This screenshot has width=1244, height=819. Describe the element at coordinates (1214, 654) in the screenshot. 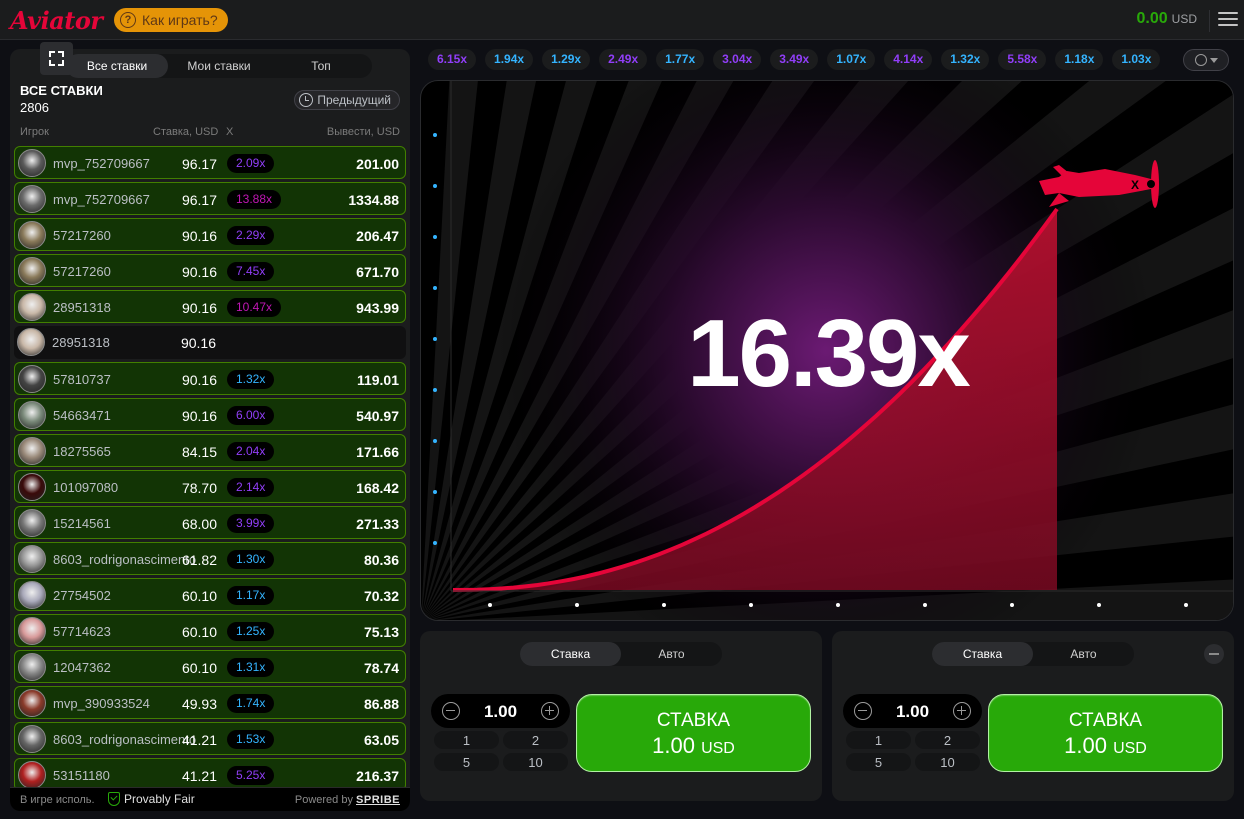

I see `remove-panel-icon` at that location.